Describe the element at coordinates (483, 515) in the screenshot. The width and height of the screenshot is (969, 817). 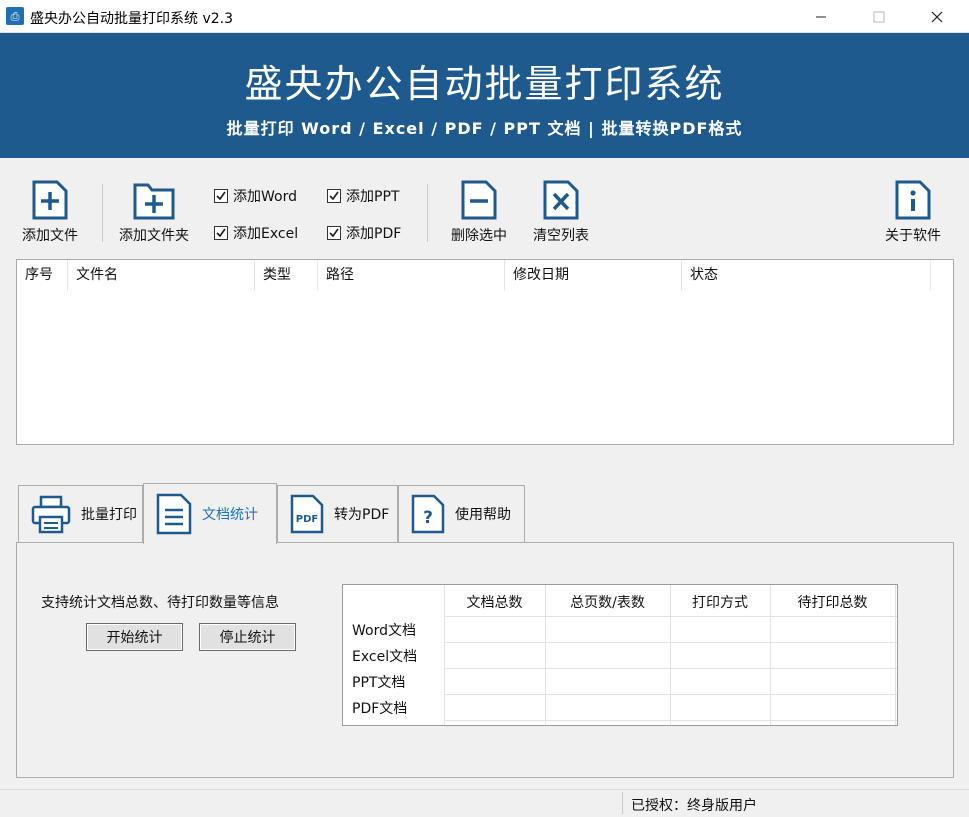
I see `tab-help-label: 使用帮助` at that location.